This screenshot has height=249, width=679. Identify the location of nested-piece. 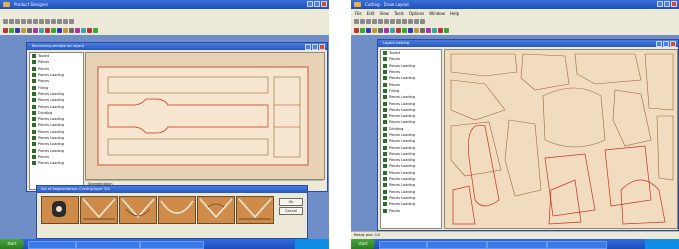
(608, 69).